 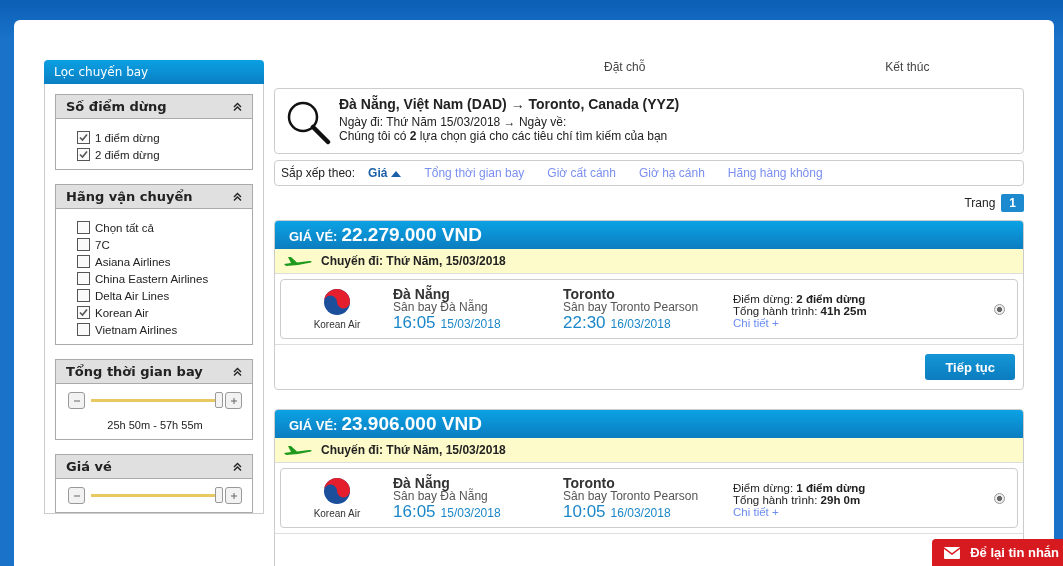 What do you see at coordinates (136, 329) in the screenshot?
I see `checkbox-label: Vietnam Airlines` at bounding box center [136, 329].